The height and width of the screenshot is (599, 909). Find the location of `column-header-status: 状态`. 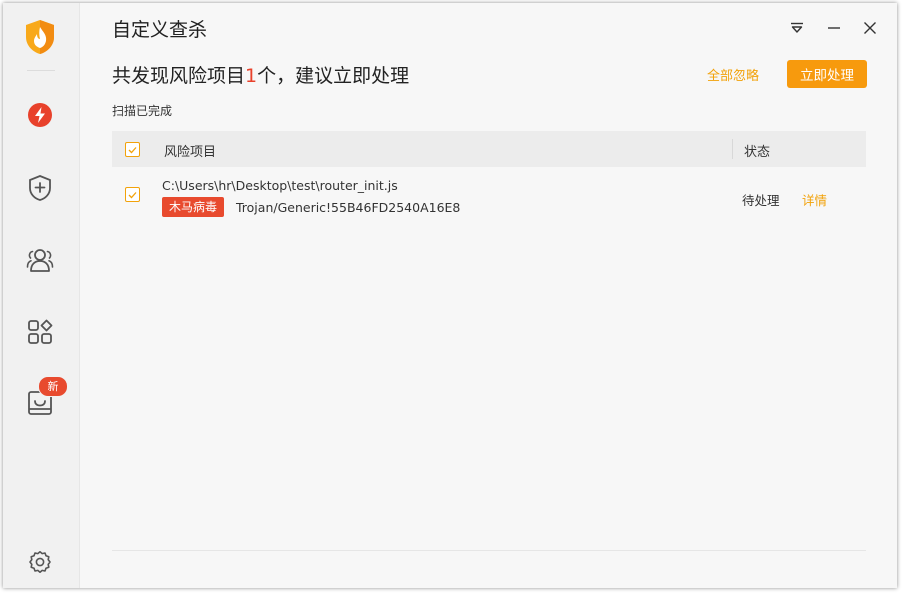

column-header-status: 状态 is located at coordinates (757, 152).